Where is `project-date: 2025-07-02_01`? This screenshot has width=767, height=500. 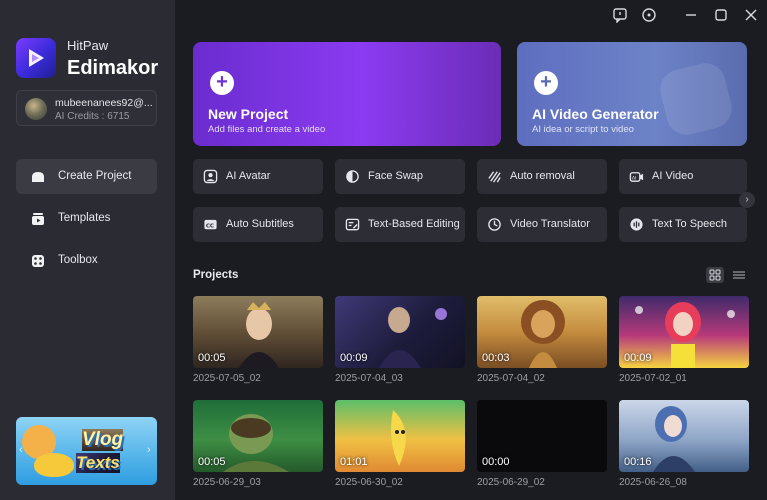
project-date: 2025-07-02_01 is located at coordinates (653, 378).